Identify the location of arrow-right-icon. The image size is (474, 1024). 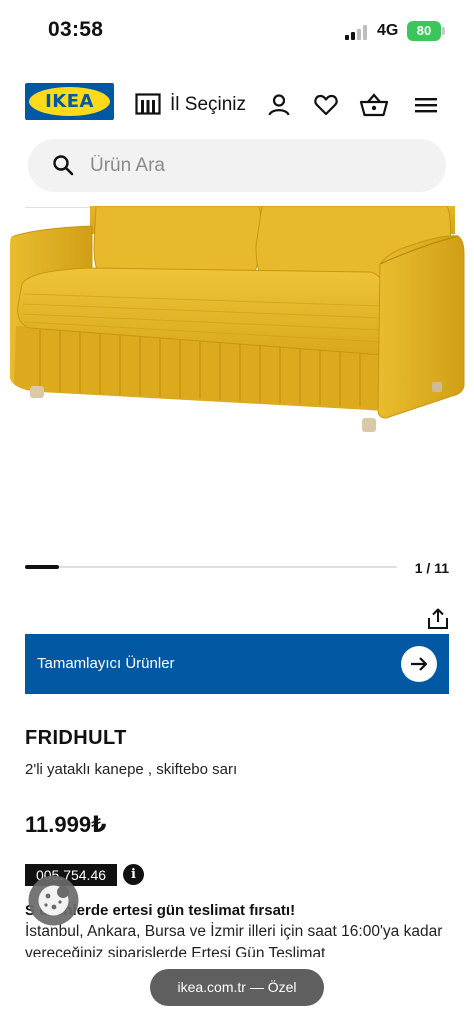
(419, 664).